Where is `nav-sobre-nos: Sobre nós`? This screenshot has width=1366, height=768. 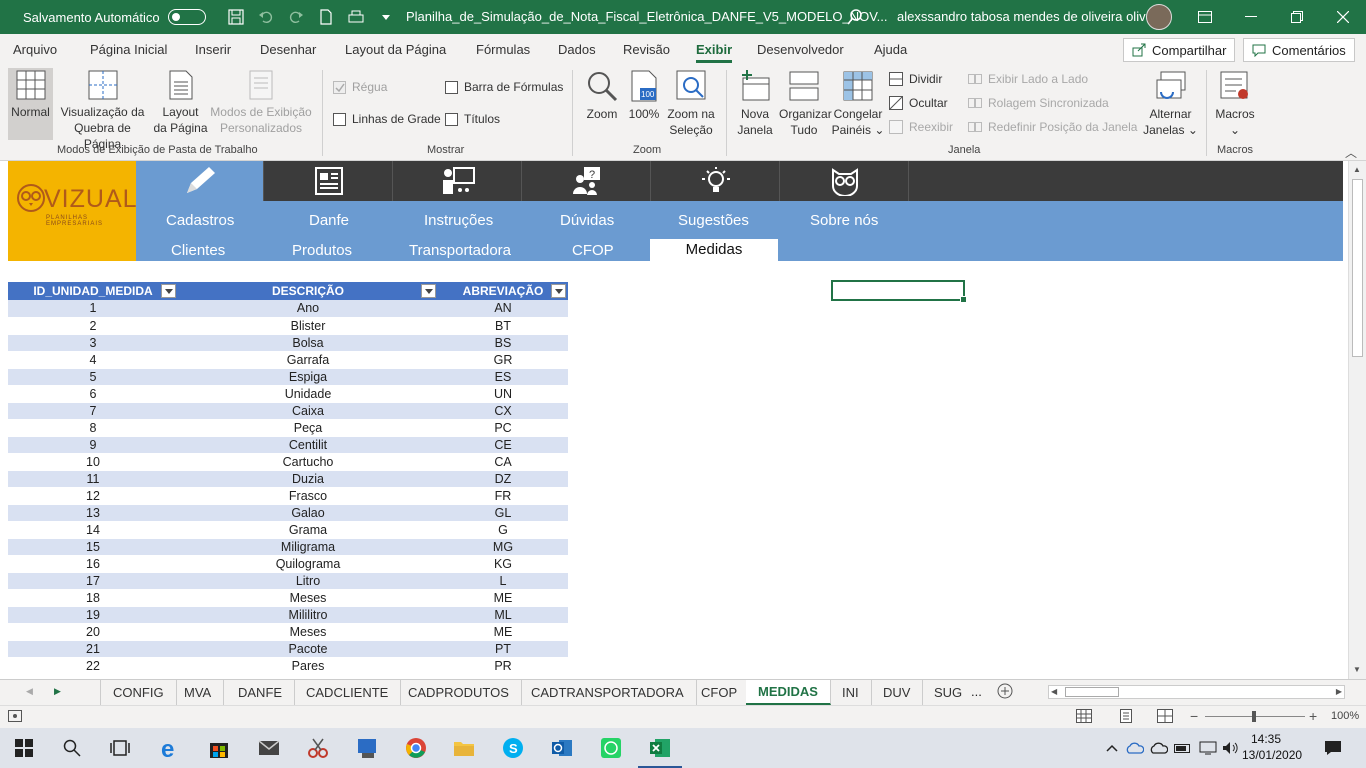 nav-sobre-nos: Sobre nós is located at coordinates (844, 220).